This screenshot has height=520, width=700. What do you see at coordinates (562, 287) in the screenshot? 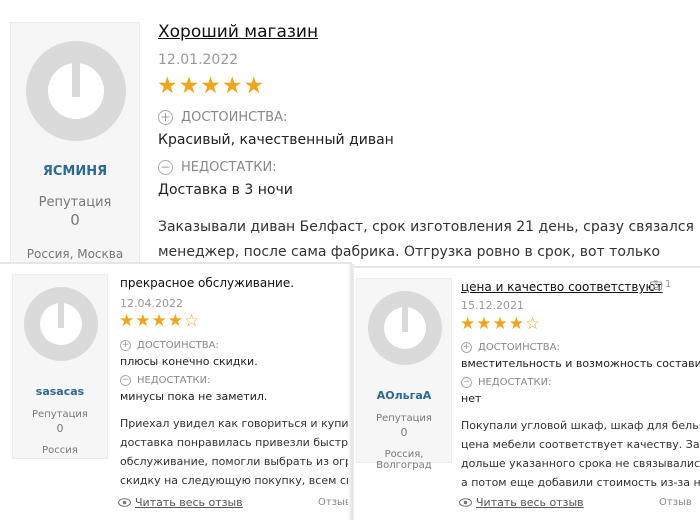
I see `review-title: цена и качество соответствуют` at bounding box center [562, 287].